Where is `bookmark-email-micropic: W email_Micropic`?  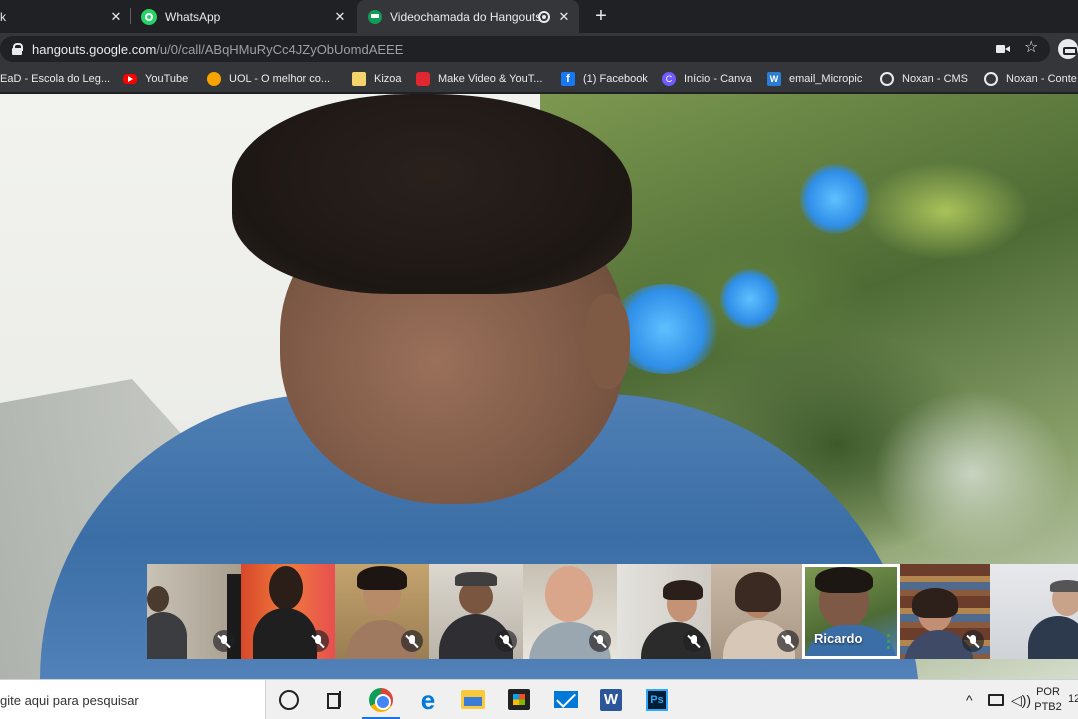 bookmark-email-micropic: W email_Micropic is located at coordinates (814, 79).